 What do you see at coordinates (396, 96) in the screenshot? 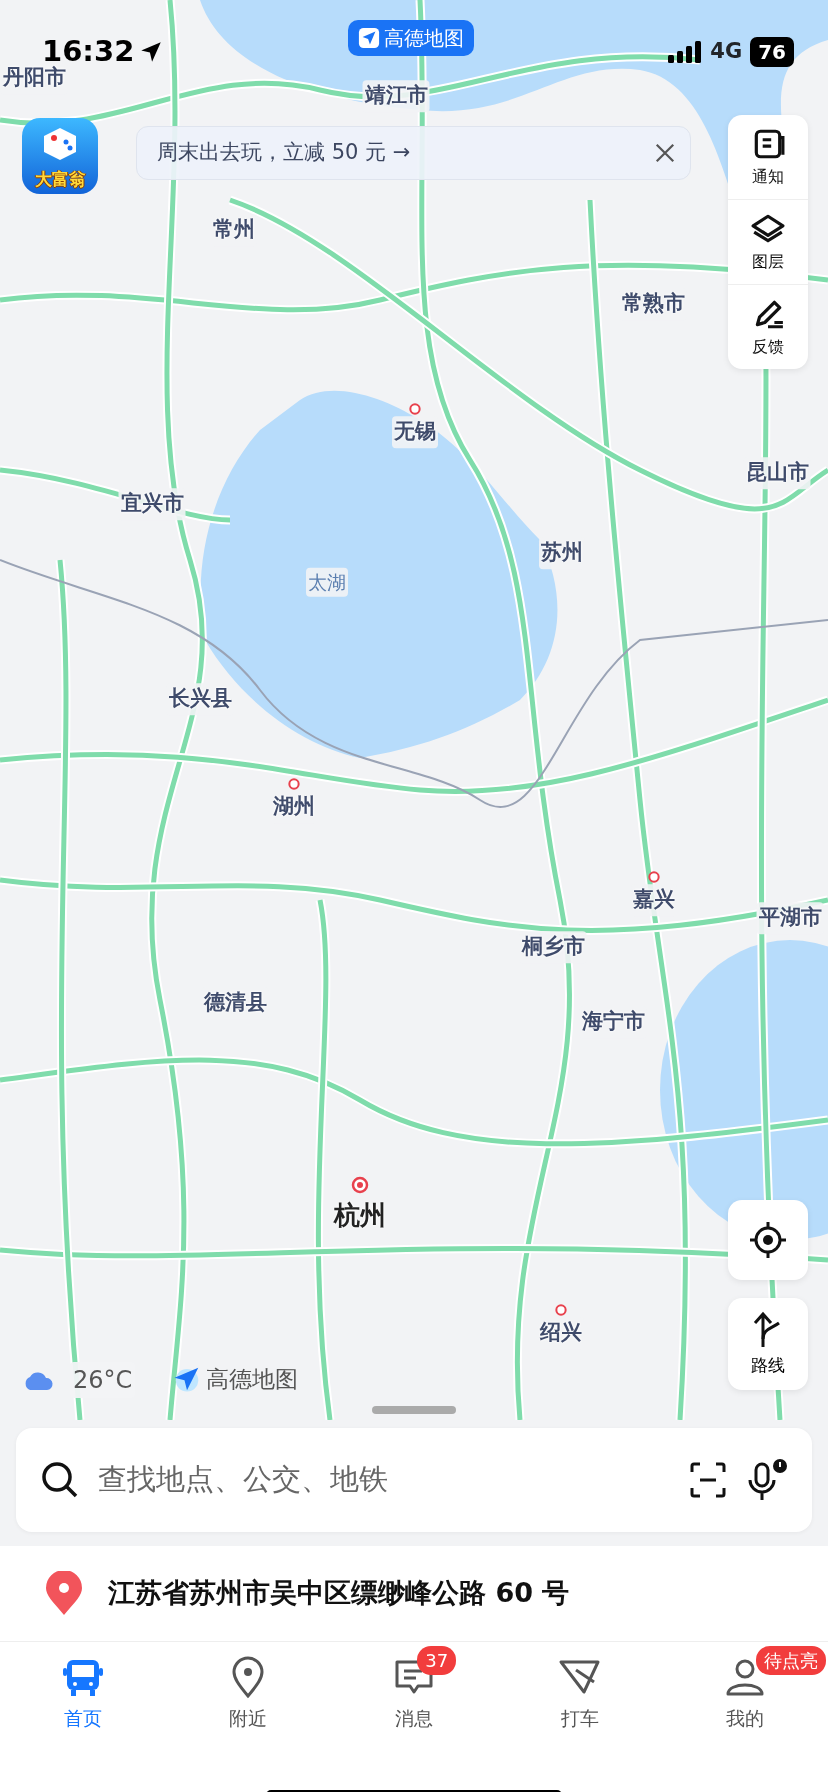
I see `city-label: 靖江市` at bounding box center [396, 96].